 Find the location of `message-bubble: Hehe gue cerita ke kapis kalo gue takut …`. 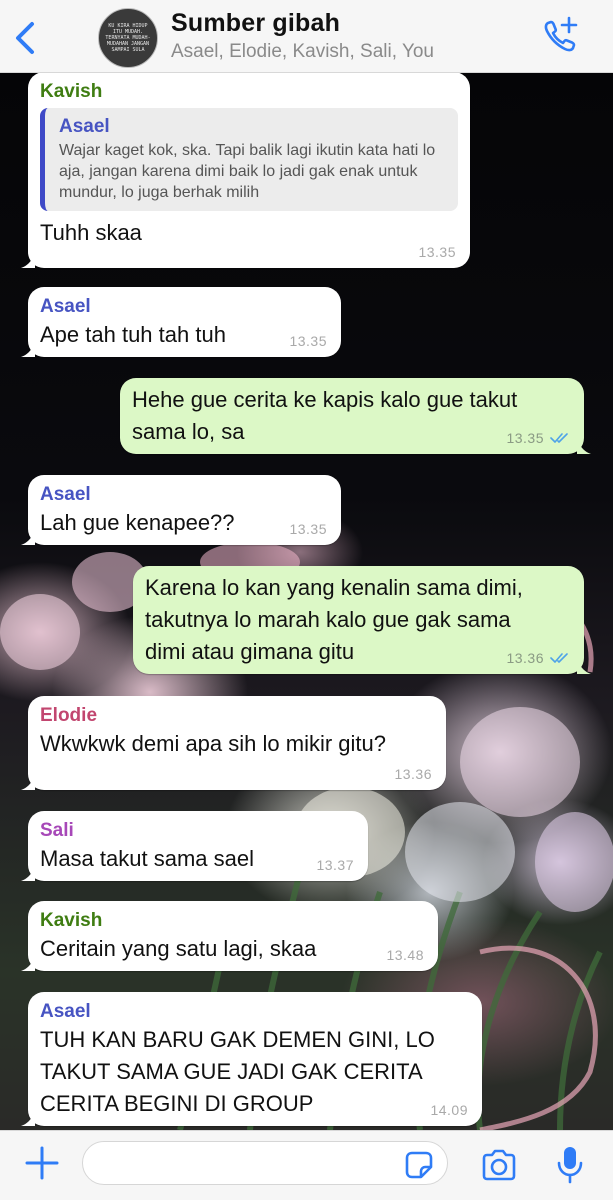

message-bubble: Hehe gue cerita ke kapis kalo gue takut … is located at coordinates (355, 416).